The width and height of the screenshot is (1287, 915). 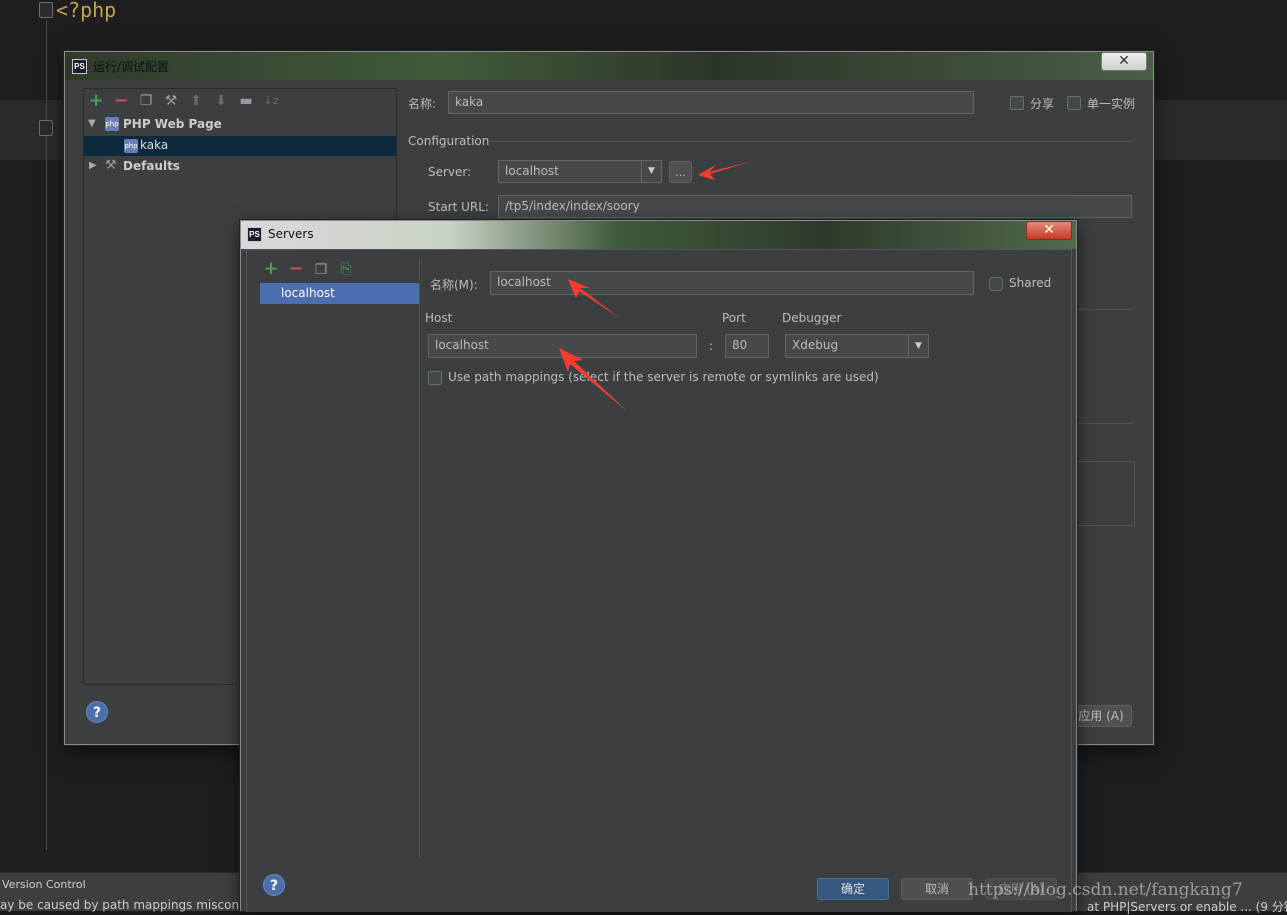 What do you see at coordinates (151, 166) in the screenshot?
I see `defaults-label: Defaults` at bounding box center [151, 166].